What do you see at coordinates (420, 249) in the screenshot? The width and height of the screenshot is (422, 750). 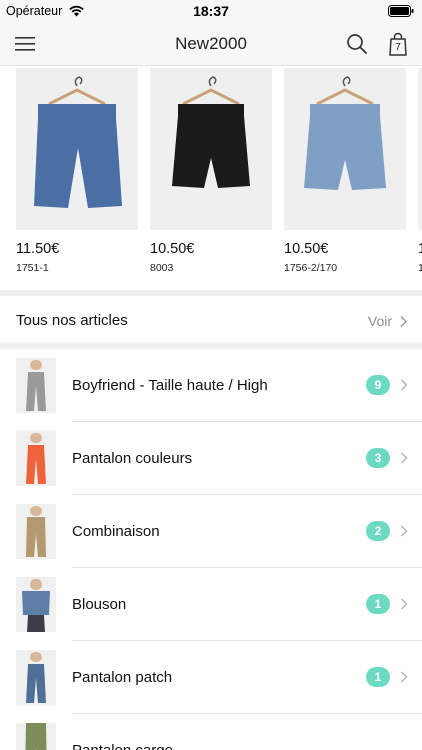 I see `product-price: 1` at bounding box center [420, 249].